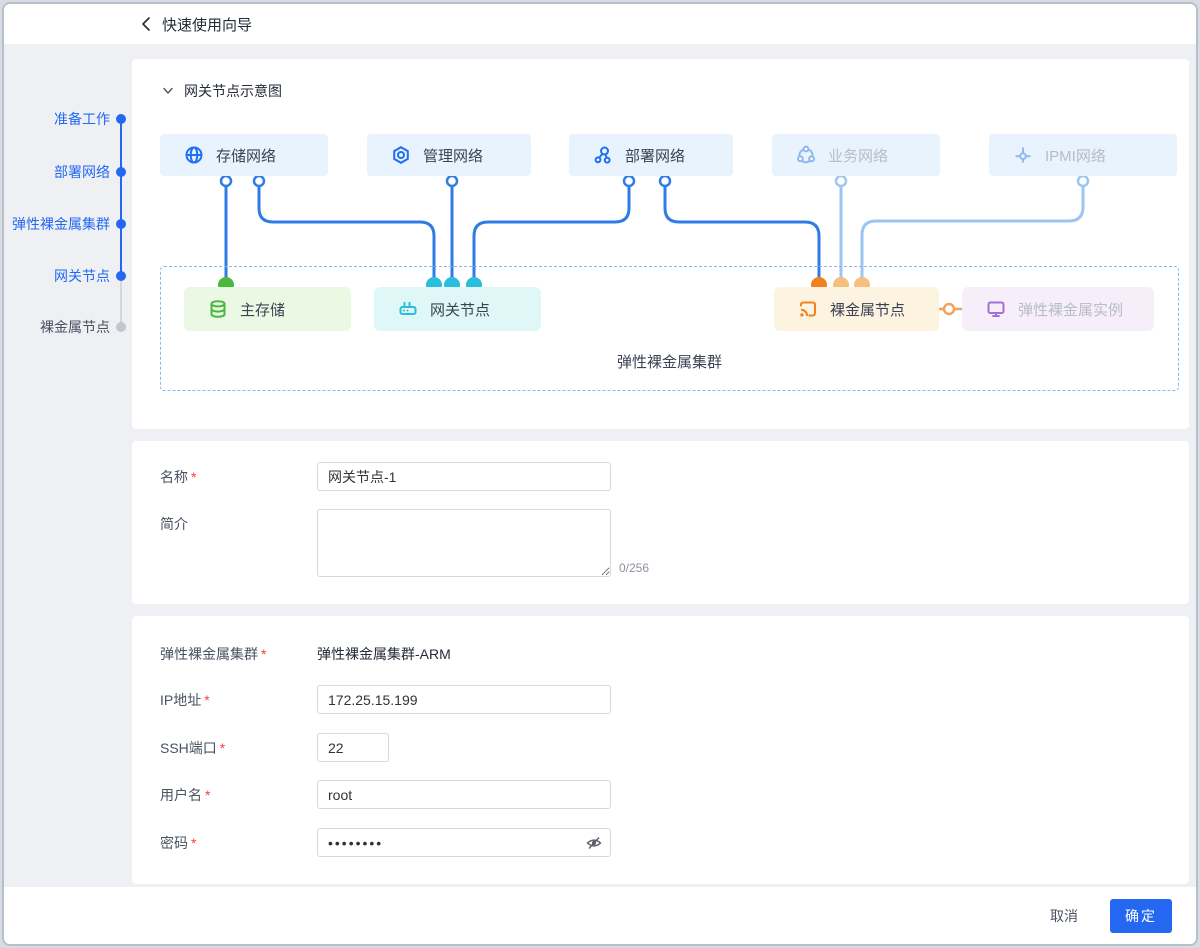 The height and width of the screenshot is (948, 1200). Describe the element at coordinates (185, 699) in the screenshot. I see `ip-label: IP地址 *` at that location.